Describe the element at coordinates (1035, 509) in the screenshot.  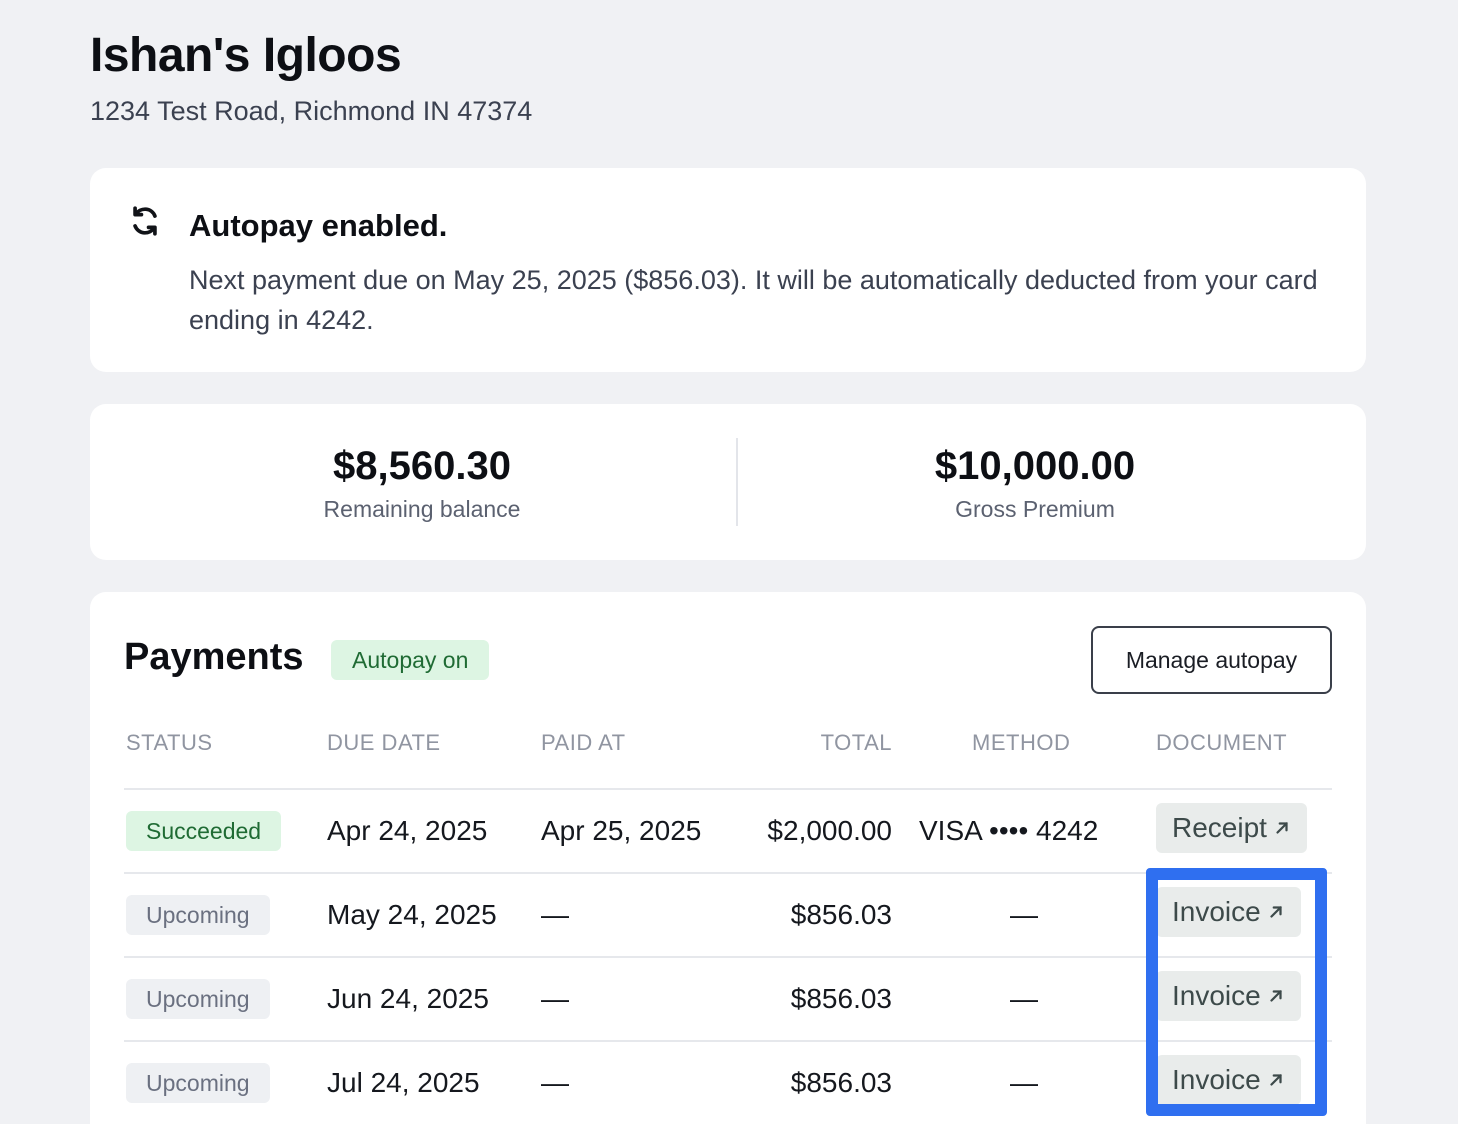
I see `gross-premium-label: Gross Premium` at that location.